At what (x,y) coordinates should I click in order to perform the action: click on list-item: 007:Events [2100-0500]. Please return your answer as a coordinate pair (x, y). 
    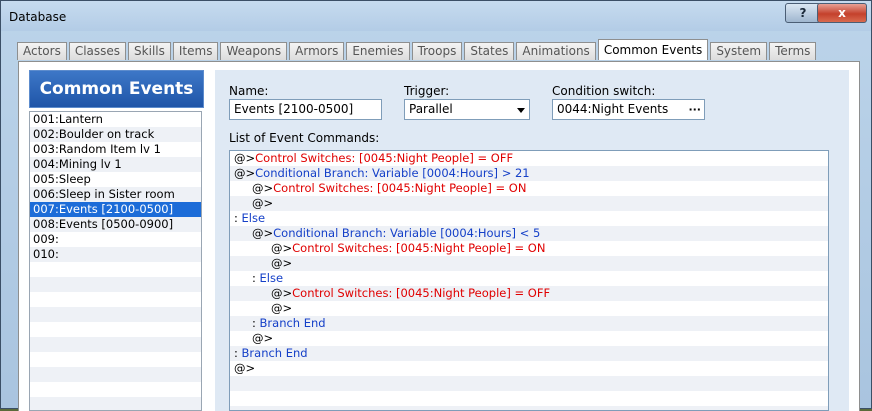
    Looking at the image, I should click on (115, 209).